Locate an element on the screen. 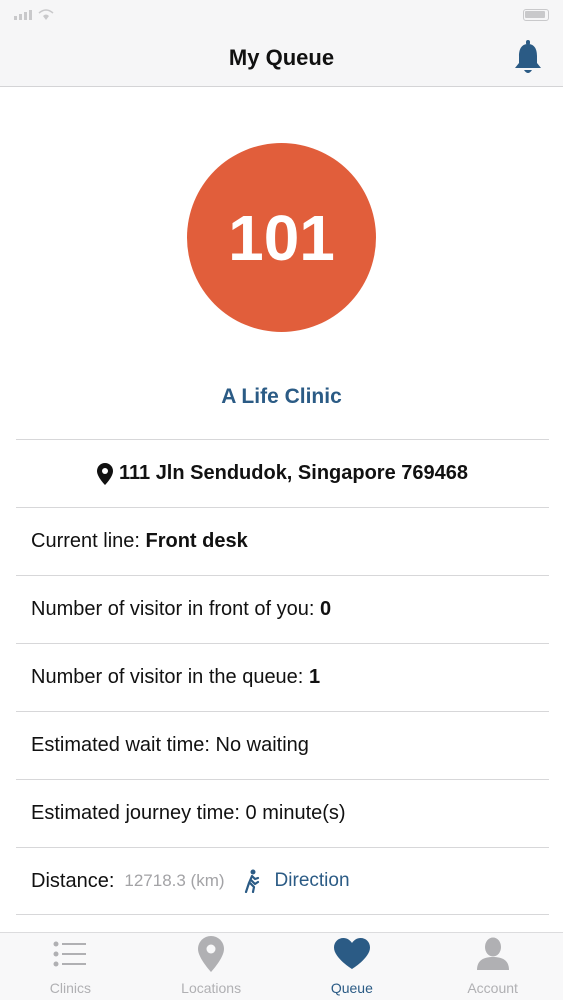  journey-time-value: 0 minute(s) is located at coordinates (295, 813).